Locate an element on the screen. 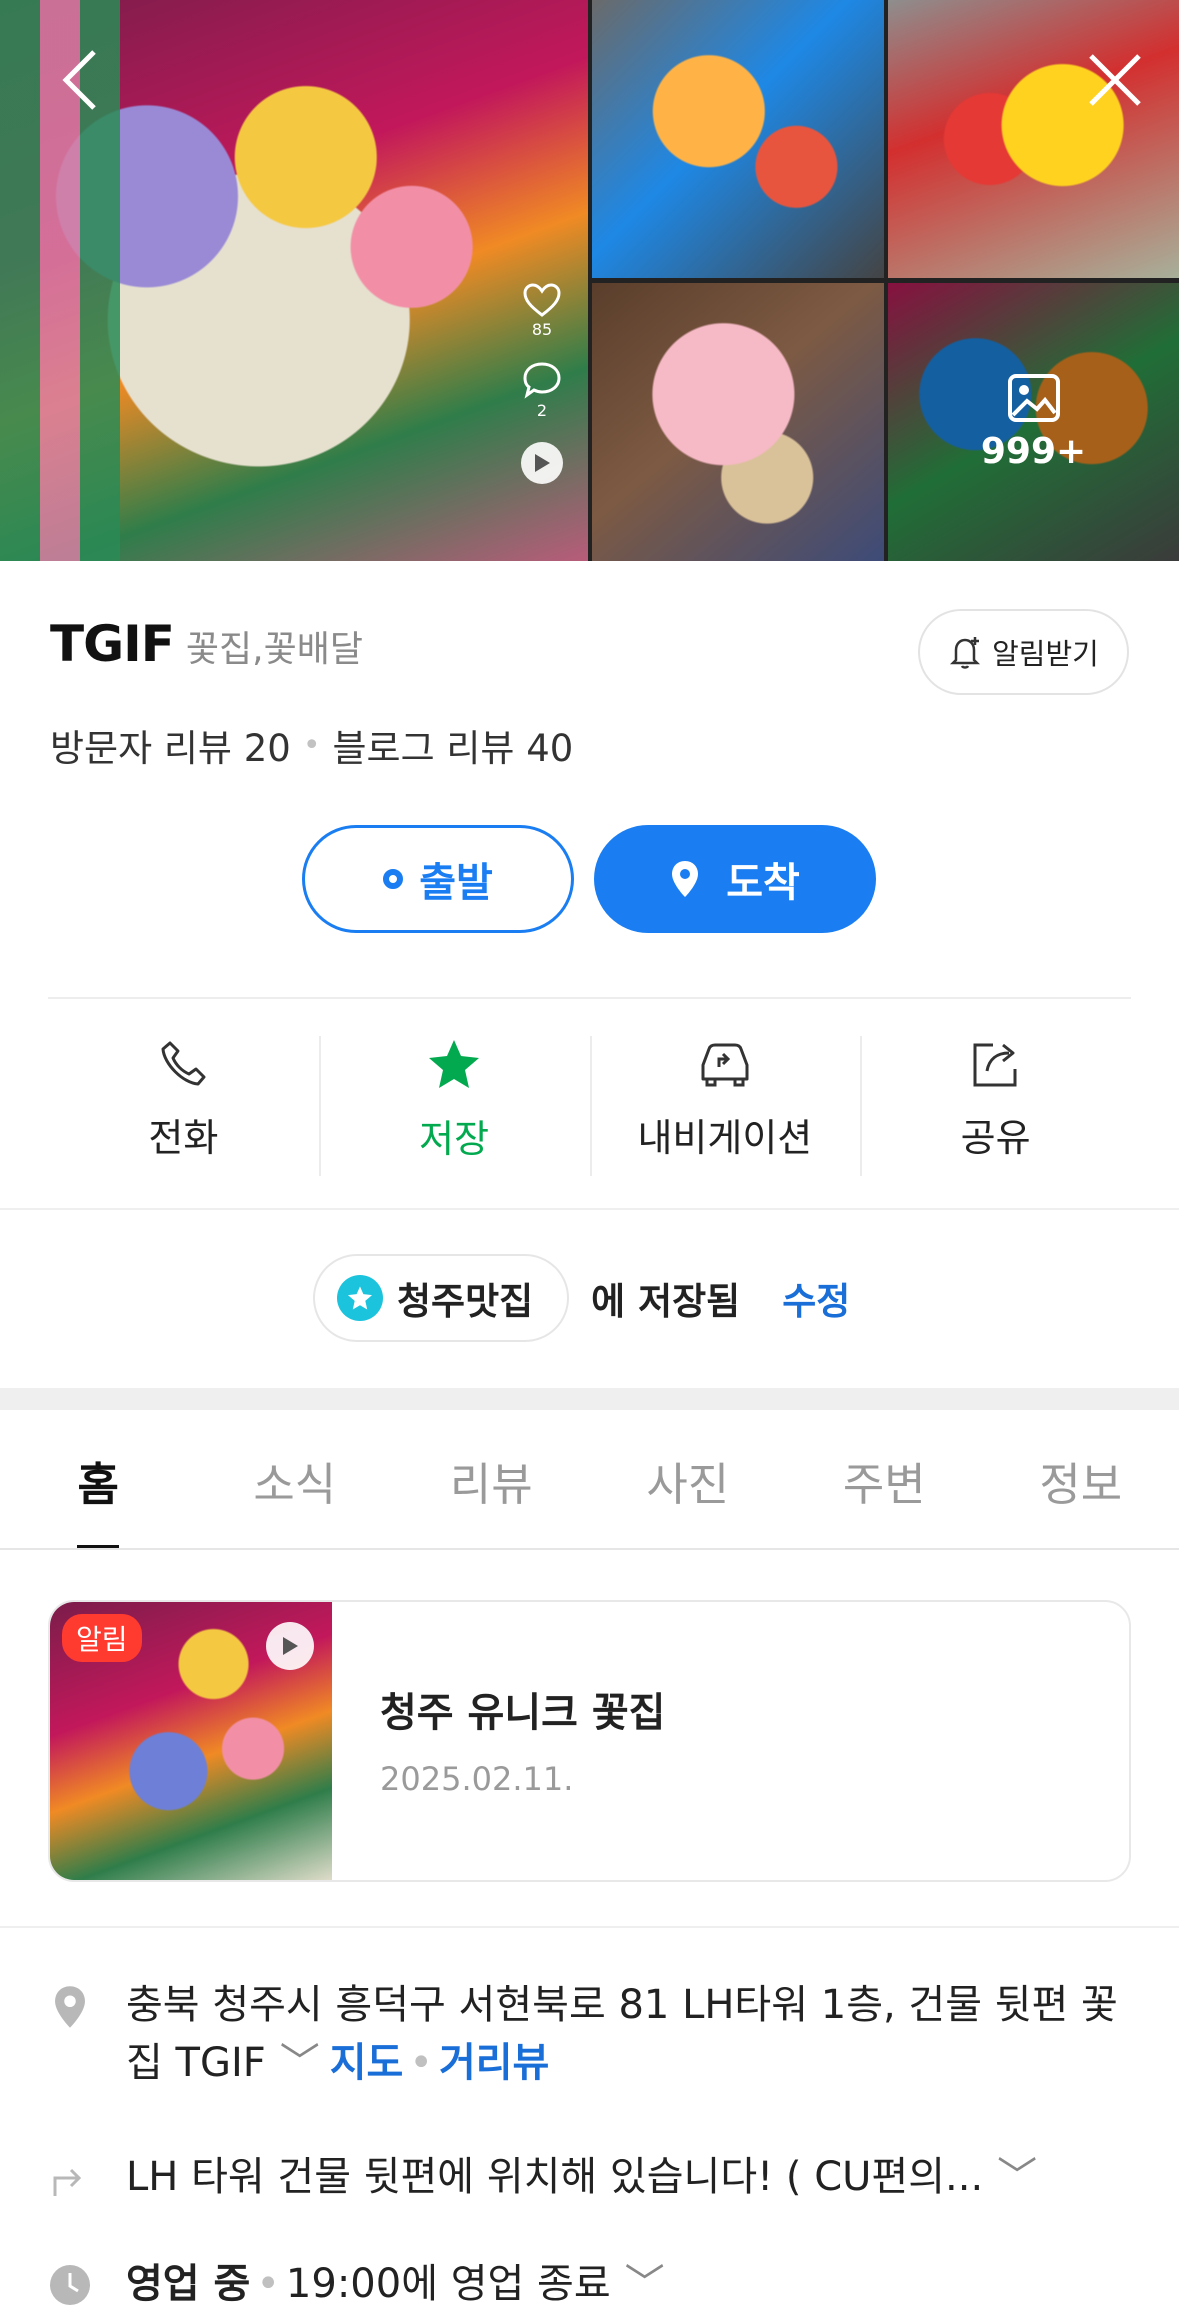 The image size is (1179, 2319). blog-review-link: 블로그 리뷰 40 is located at coordinates (453, 745).